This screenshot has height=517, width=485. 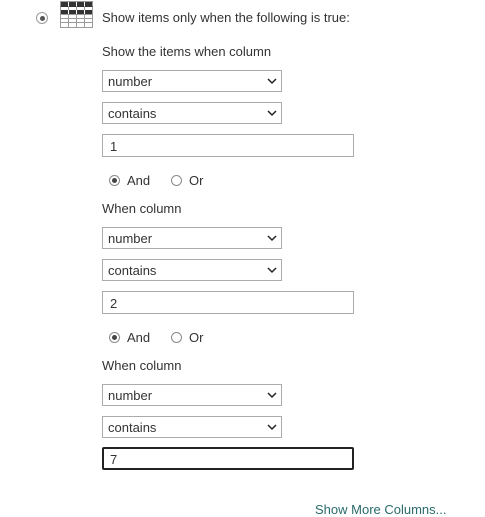 What do you see at coordinates (130, 395) in the screenshot?
I see `condition-3-column-value: number` at bounding box center [130, 395].